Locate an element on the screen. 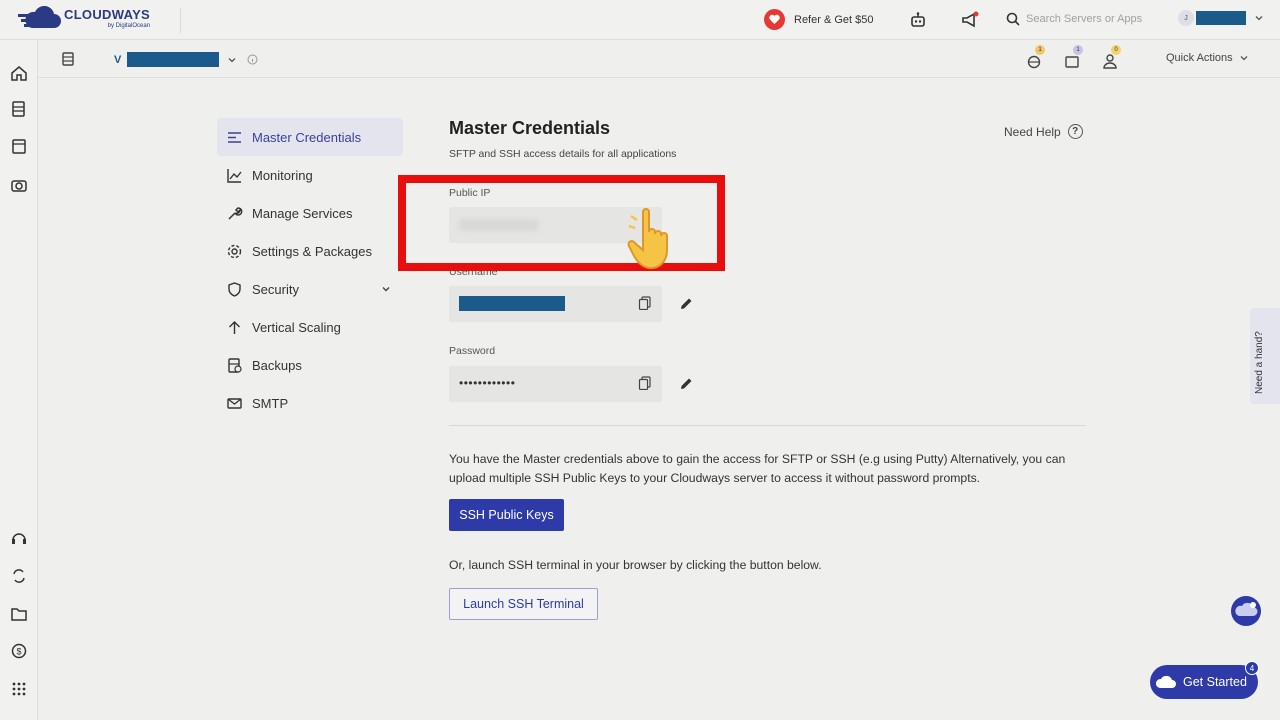  menu-item-label: Backups is located at coordinates (277, 365).